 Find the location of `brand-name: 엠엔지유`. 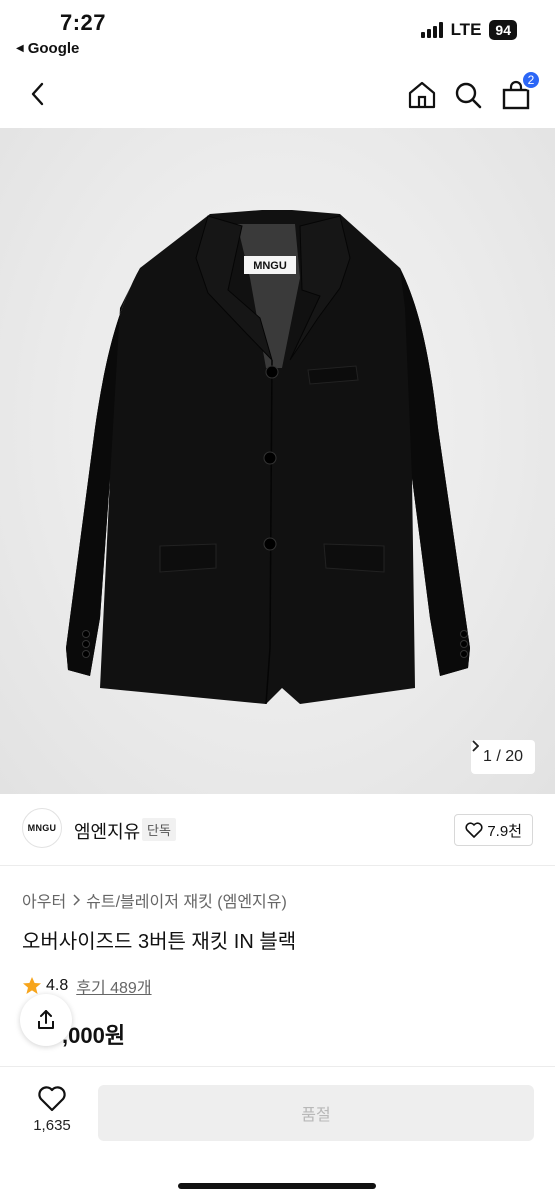

brand-name: 엠엔지유 is located at coordinates (107, 831).